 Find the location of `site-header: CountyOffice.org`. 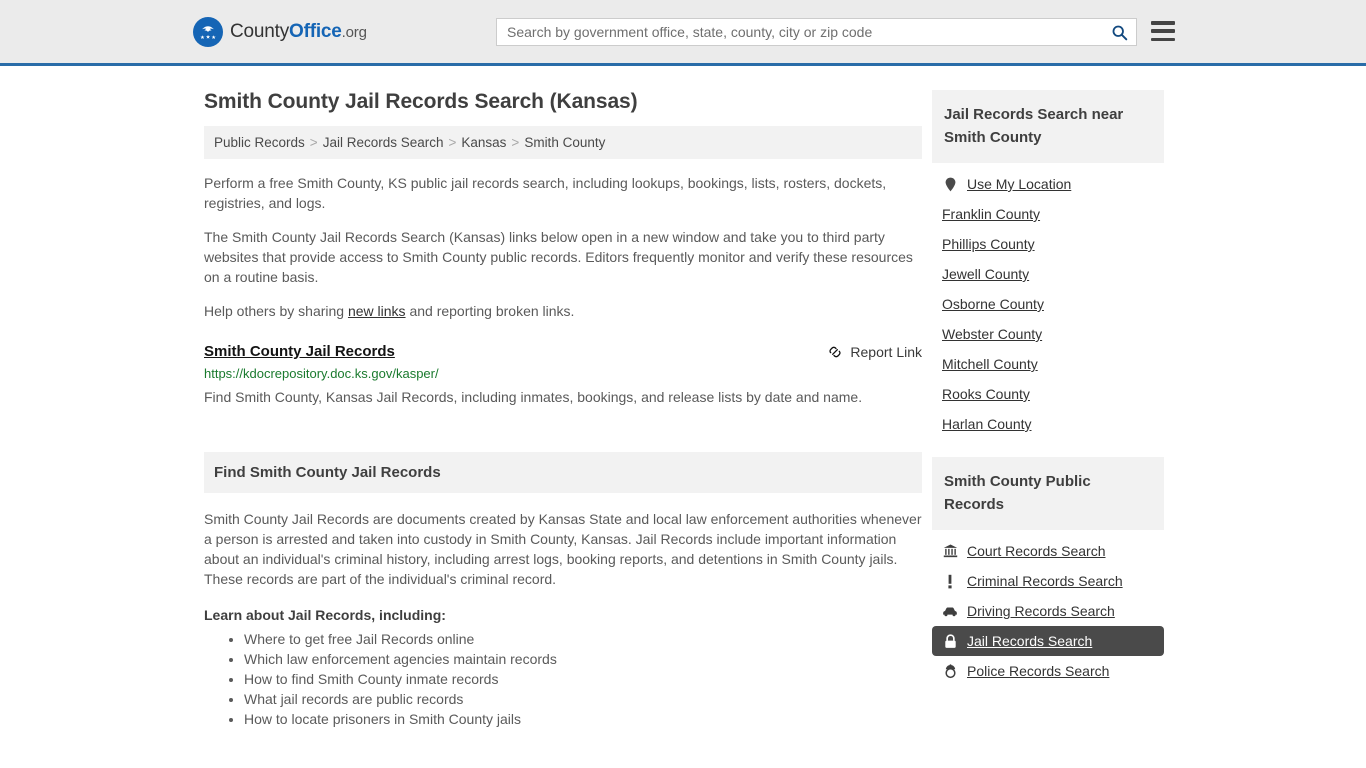

site-header: CountyOffice.org is located at coordinates (683, 33).